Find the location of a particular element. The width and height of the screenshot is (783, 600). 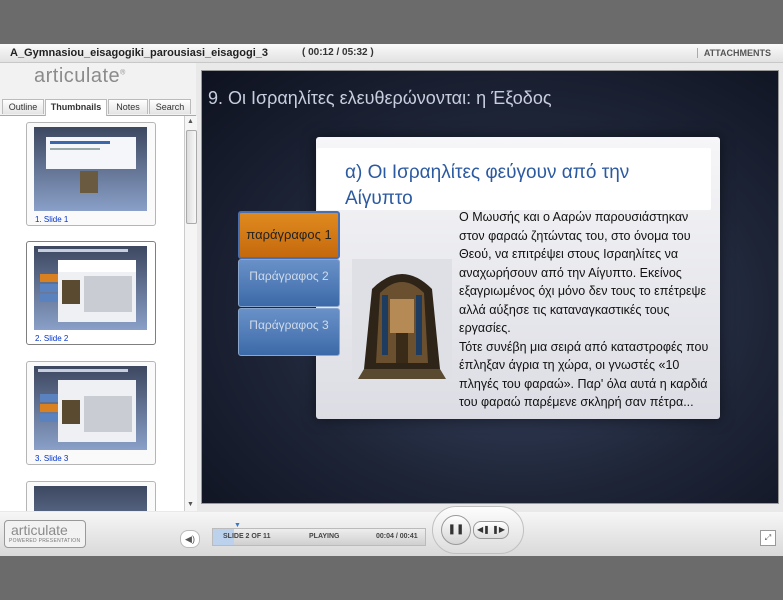

footer-logo-text: articulate is located at coordinates (39, 530).